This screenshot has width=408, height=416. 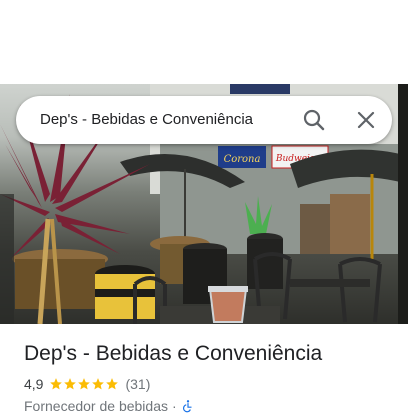 What do you see at coordinates (403, 204) in the screenshot?
I see `photo-edge` at bounding box center [403, 204].